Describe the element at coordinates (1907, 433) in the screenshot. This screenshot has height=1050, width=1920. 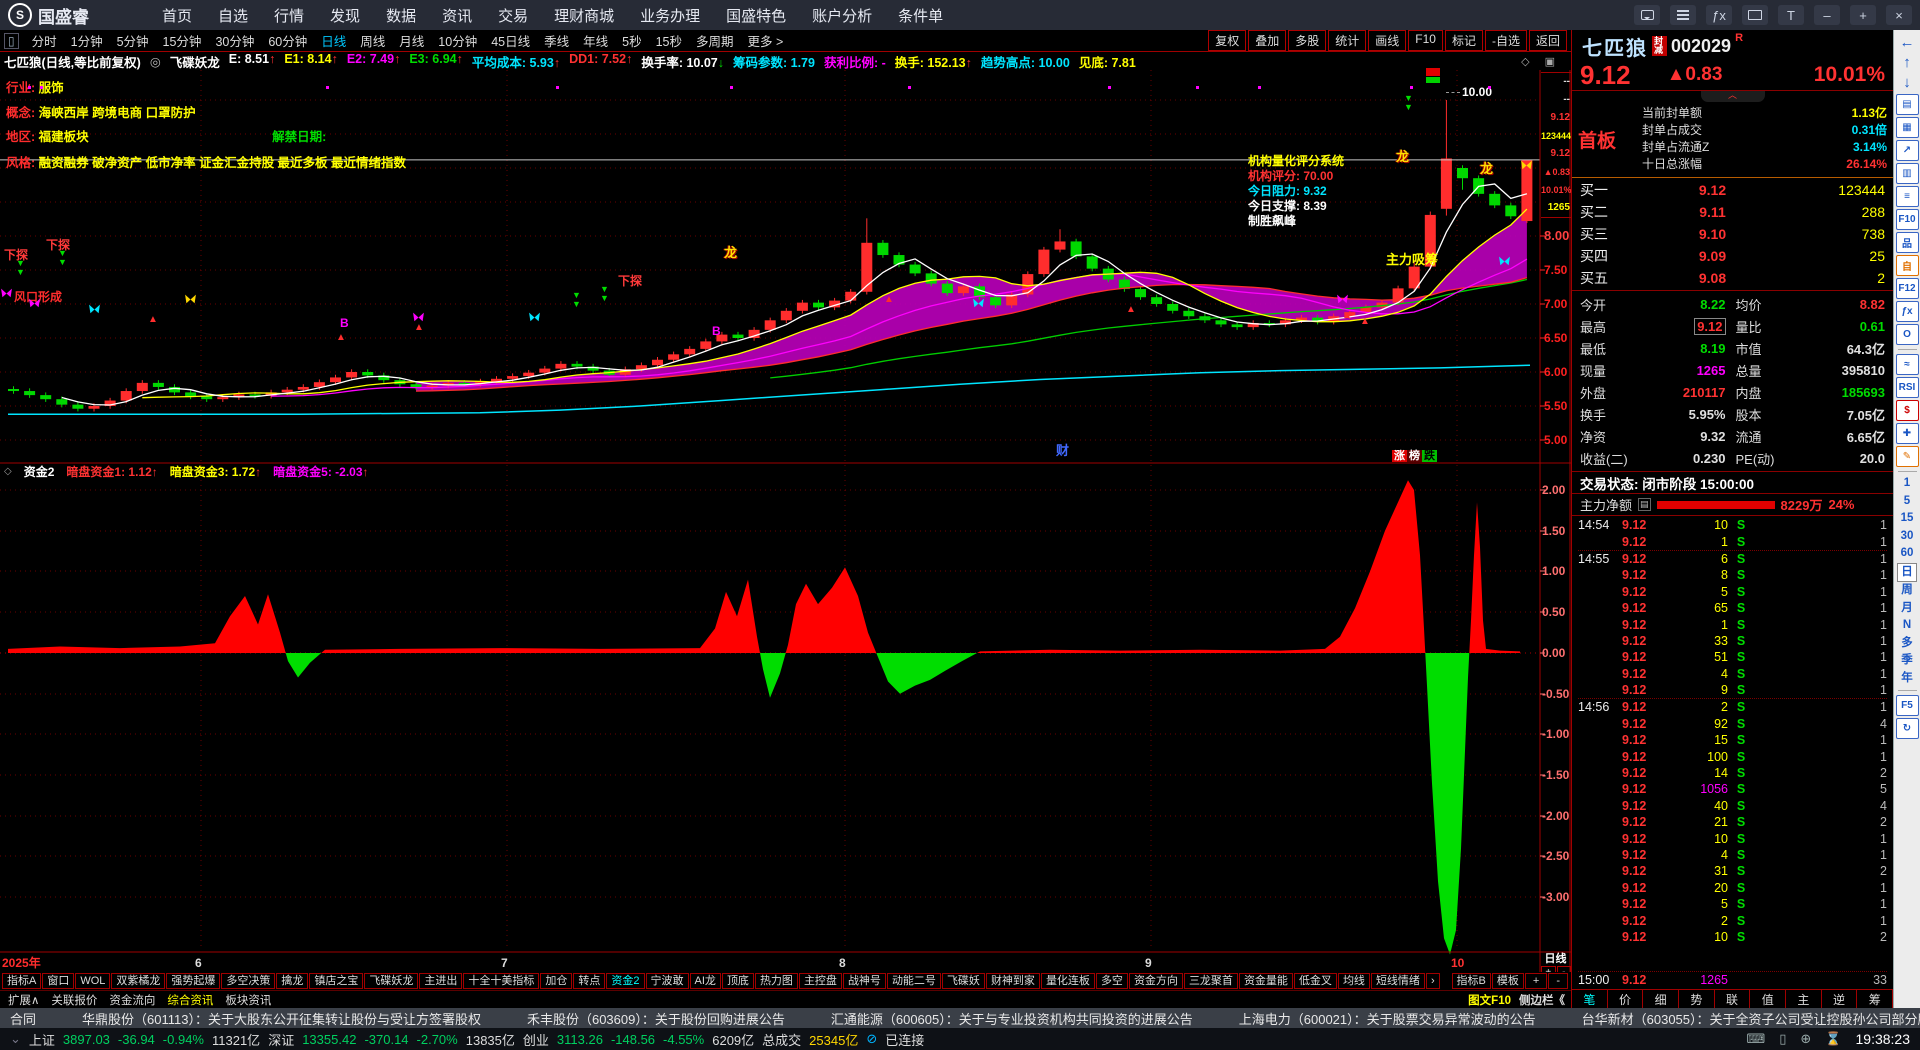
I see `tool-icon-✚: ✚` at that location.